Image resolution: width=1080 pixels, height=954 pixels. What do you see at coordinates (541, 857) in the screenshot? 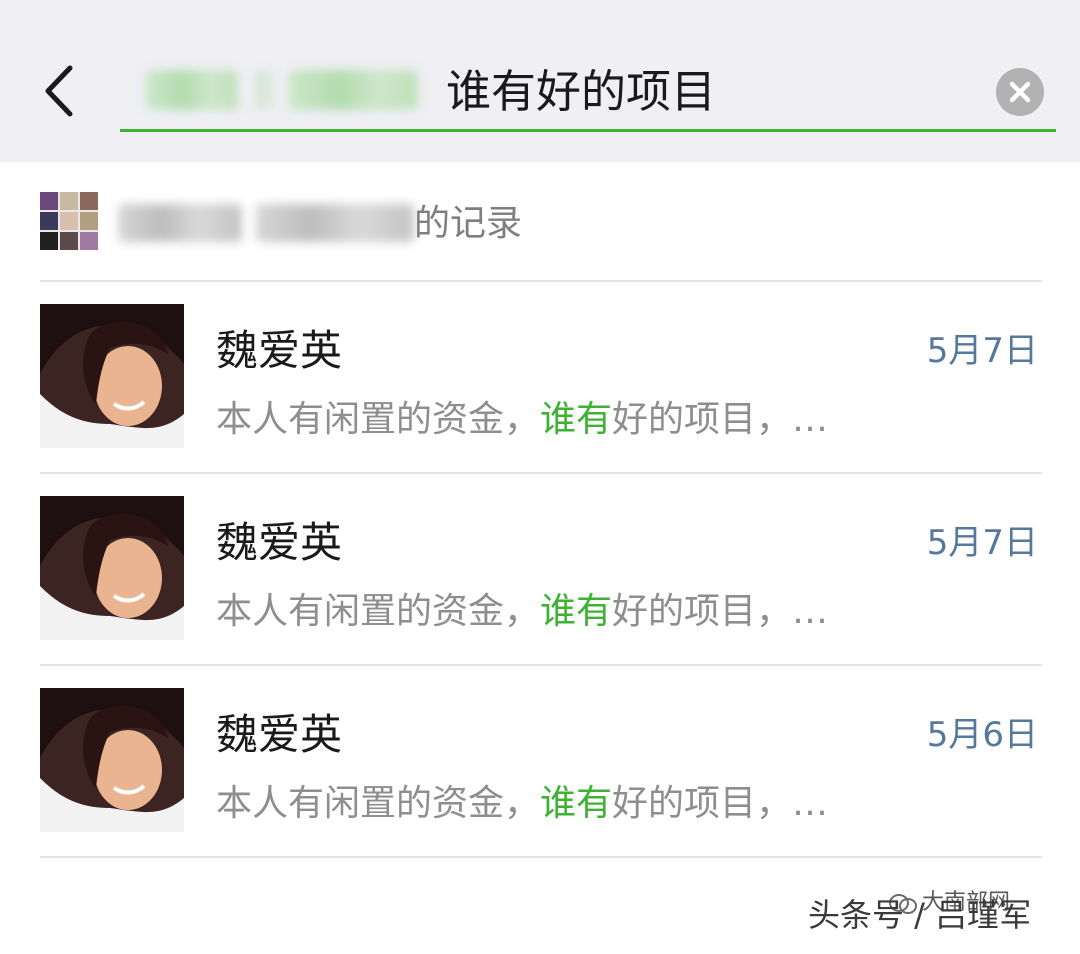
I see `divider` at bounding box center [541, 857].